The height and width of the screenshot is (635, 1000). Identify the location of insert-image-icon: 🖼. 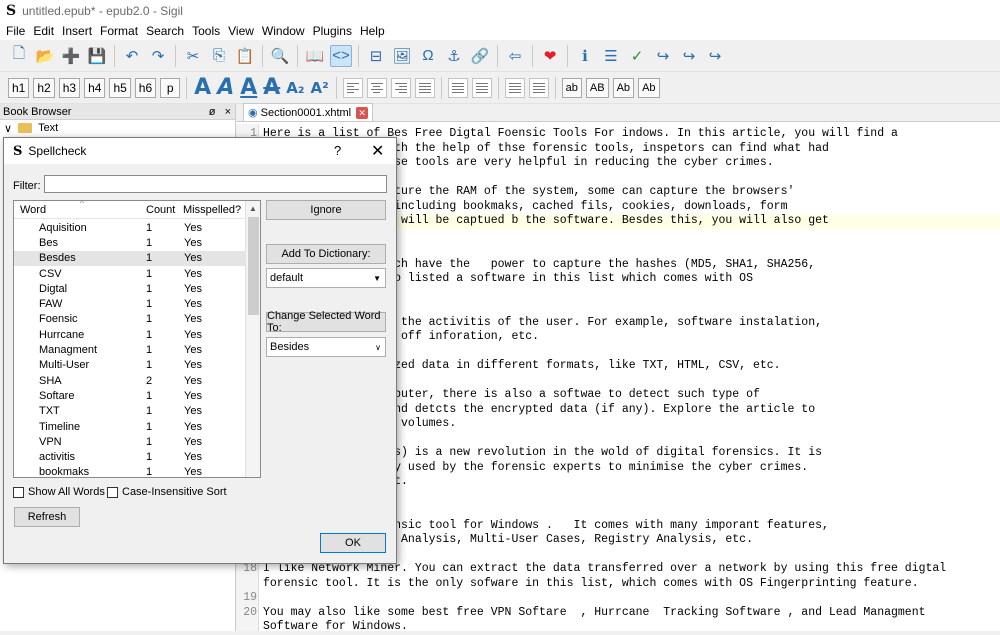
(402, 56).